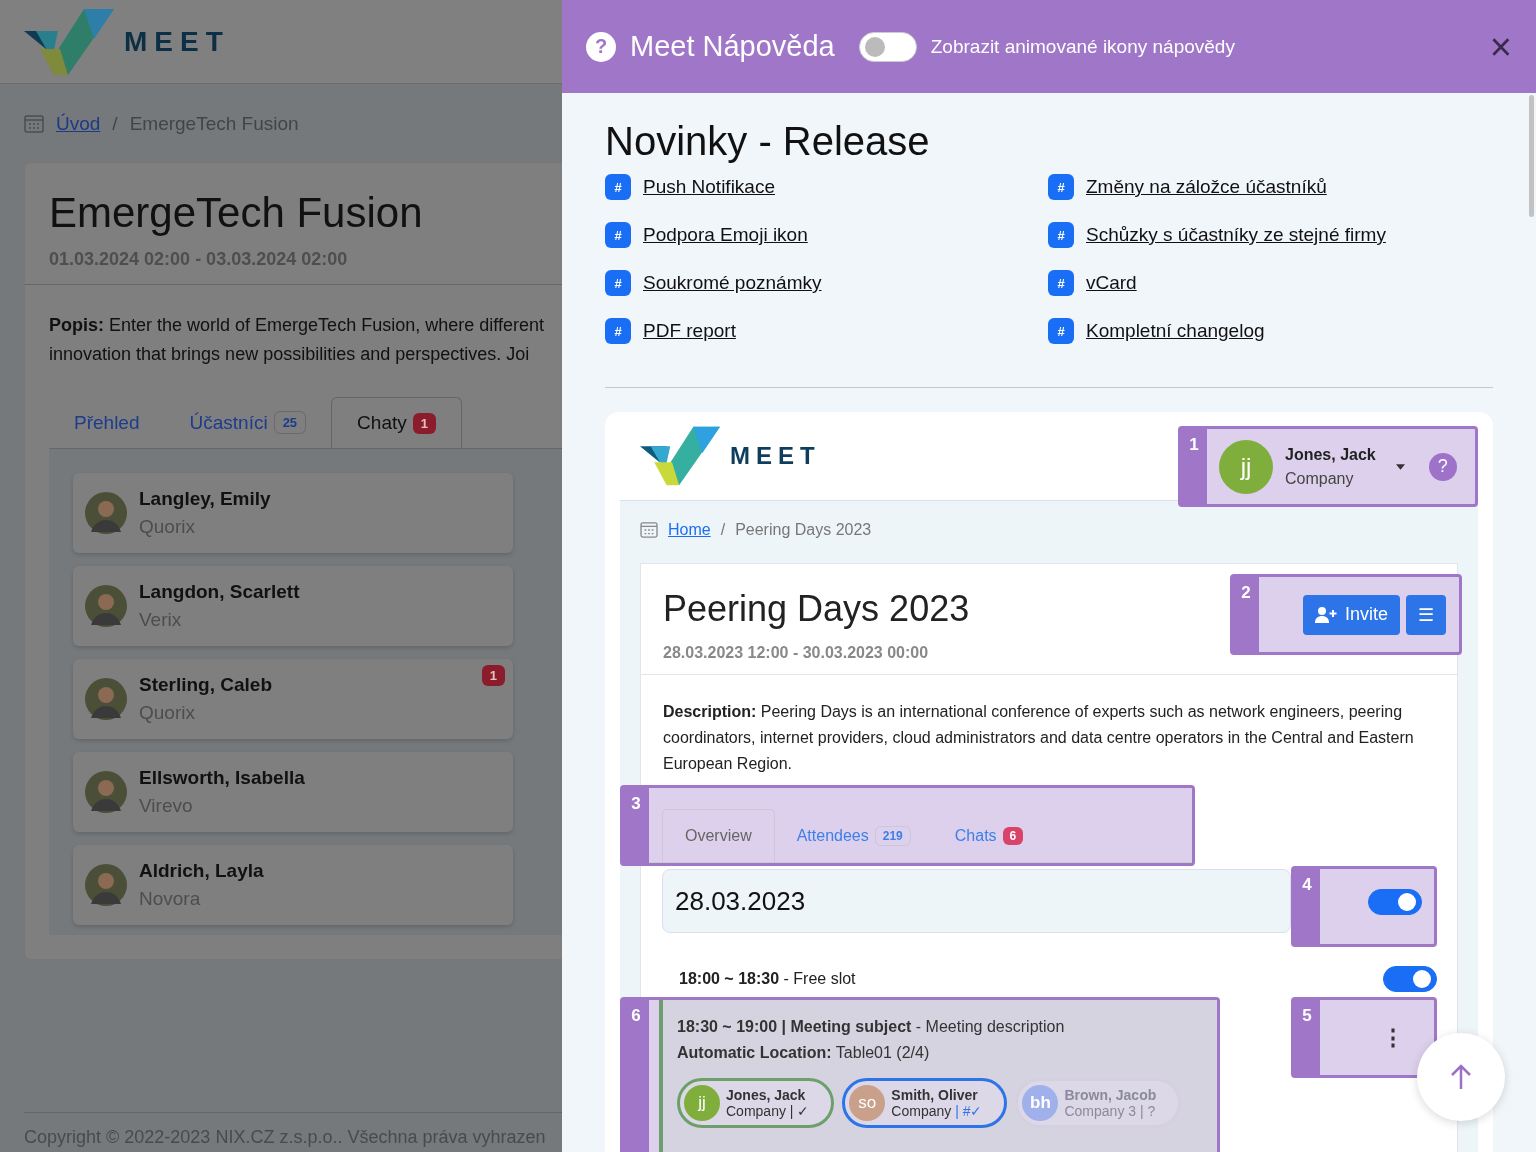 This screenshot has width=1536, height=1152. I want to click on tab: Účastníci 25, so click(248, 429).